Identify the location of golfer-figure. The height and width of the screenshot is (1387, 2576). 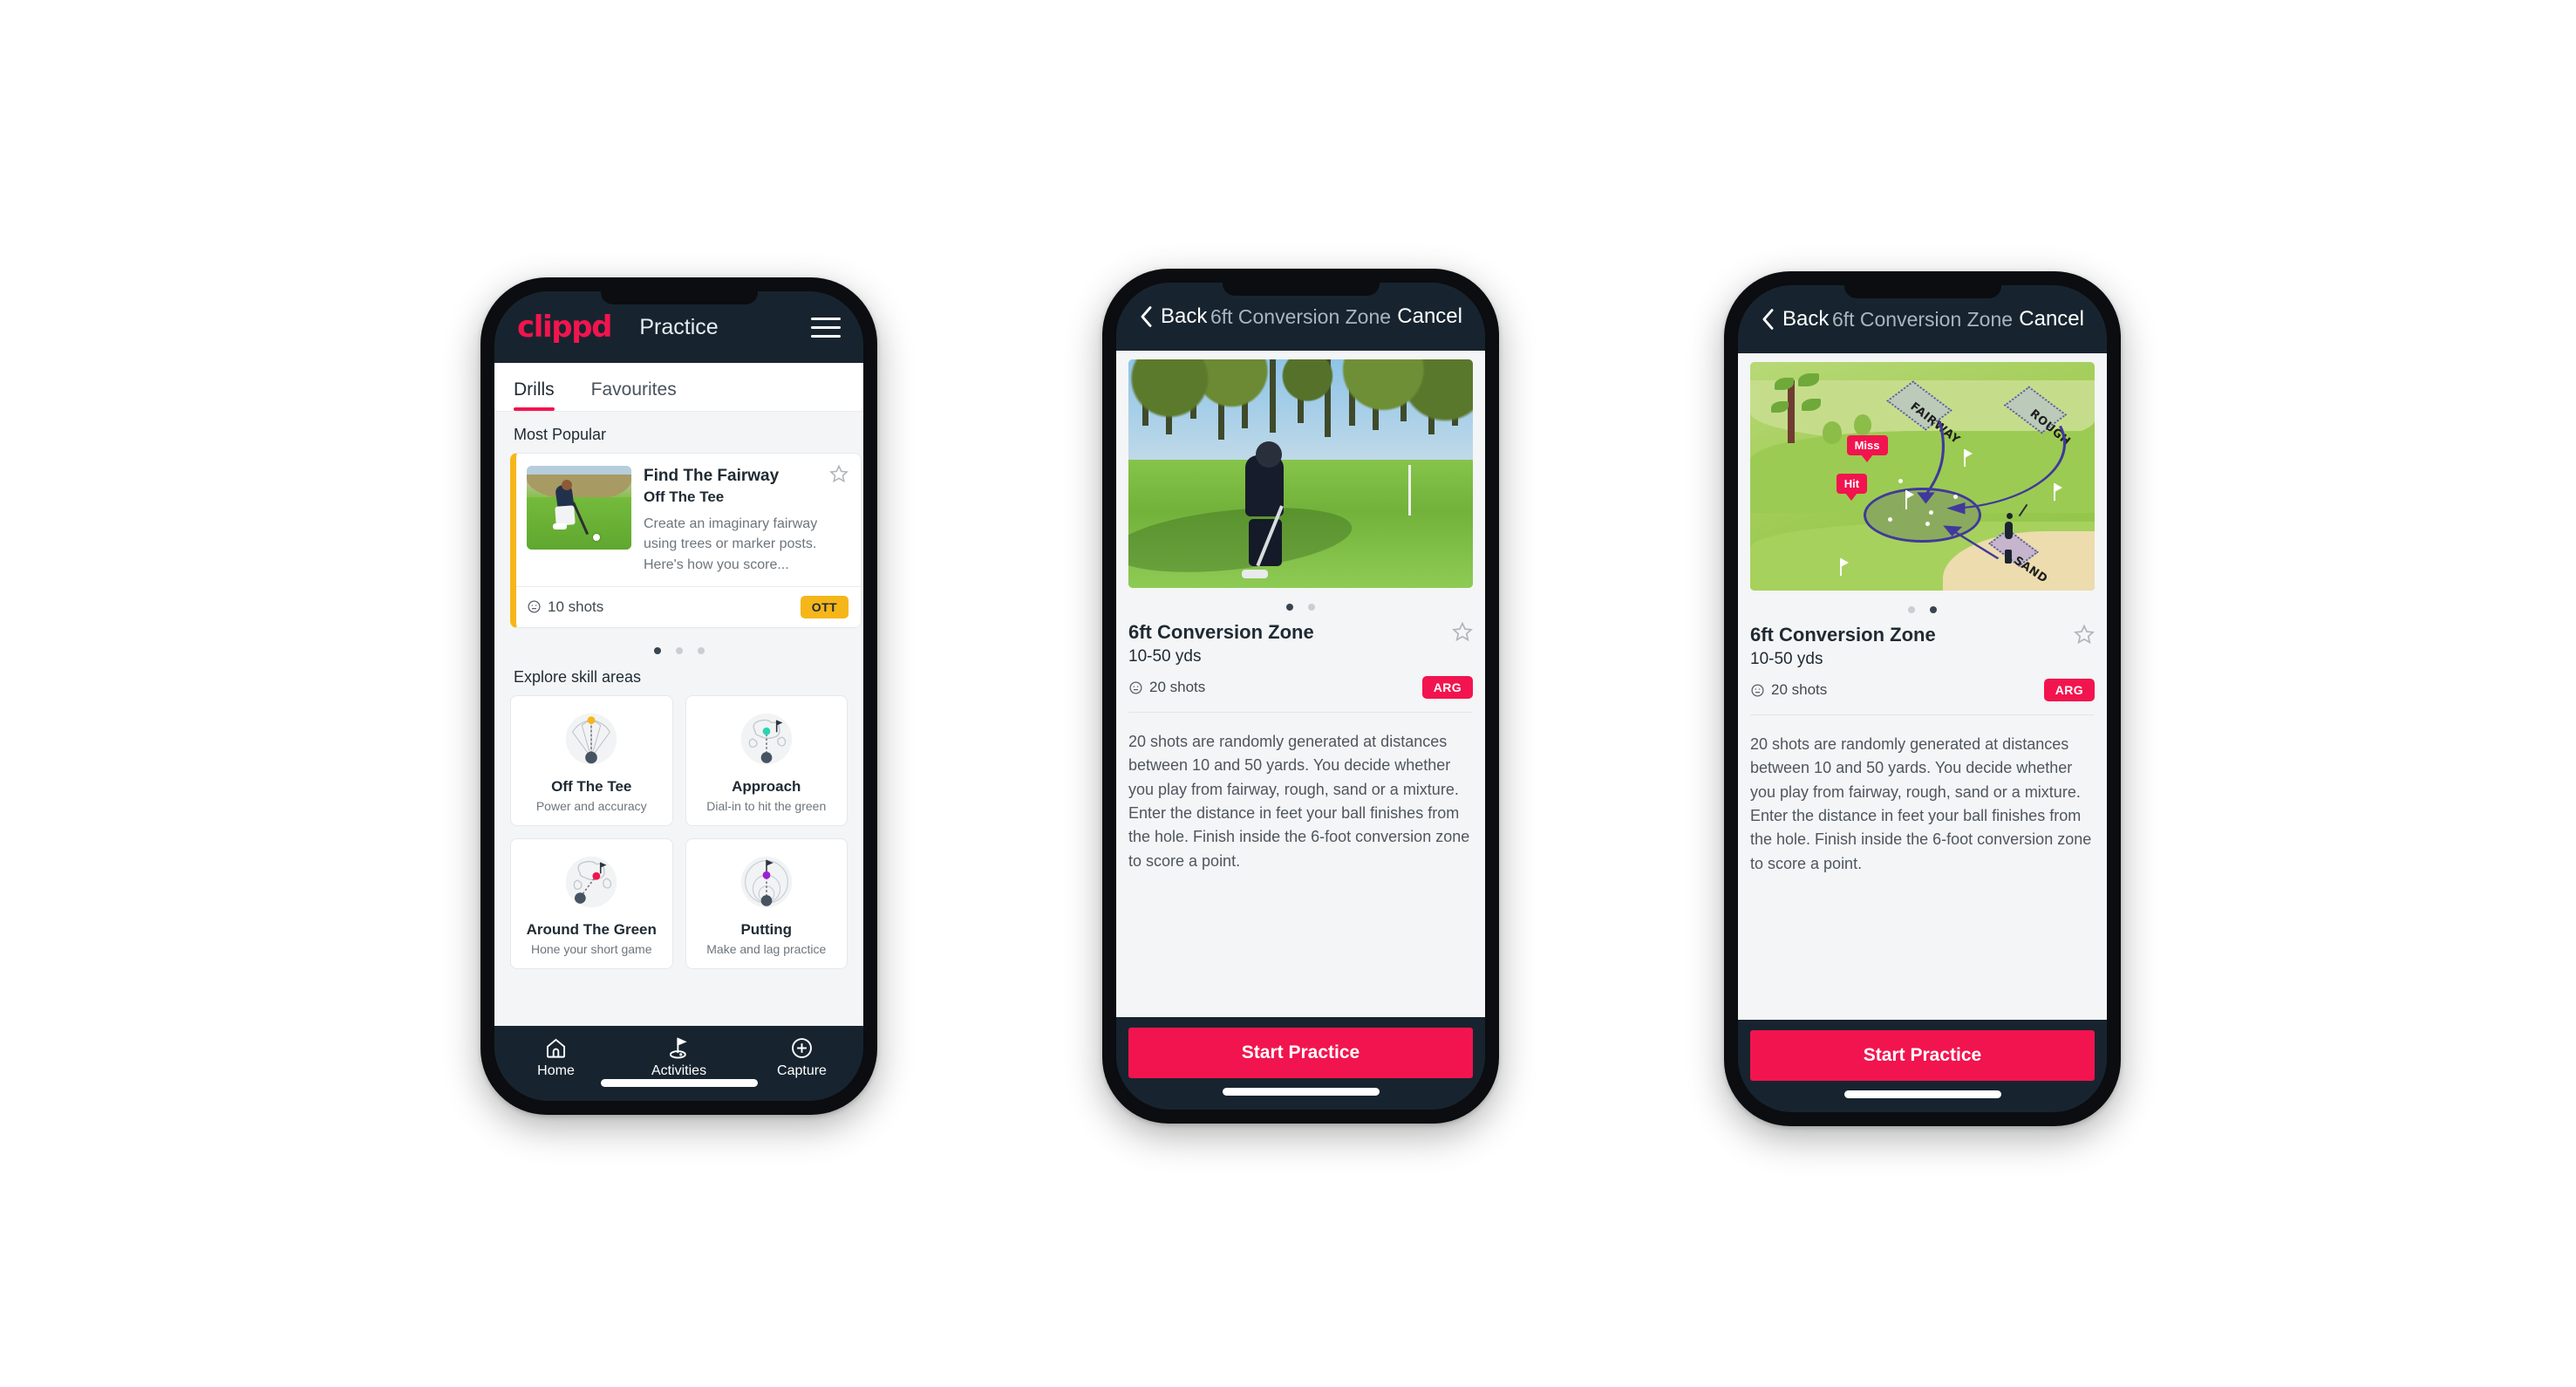
(2010, 531).